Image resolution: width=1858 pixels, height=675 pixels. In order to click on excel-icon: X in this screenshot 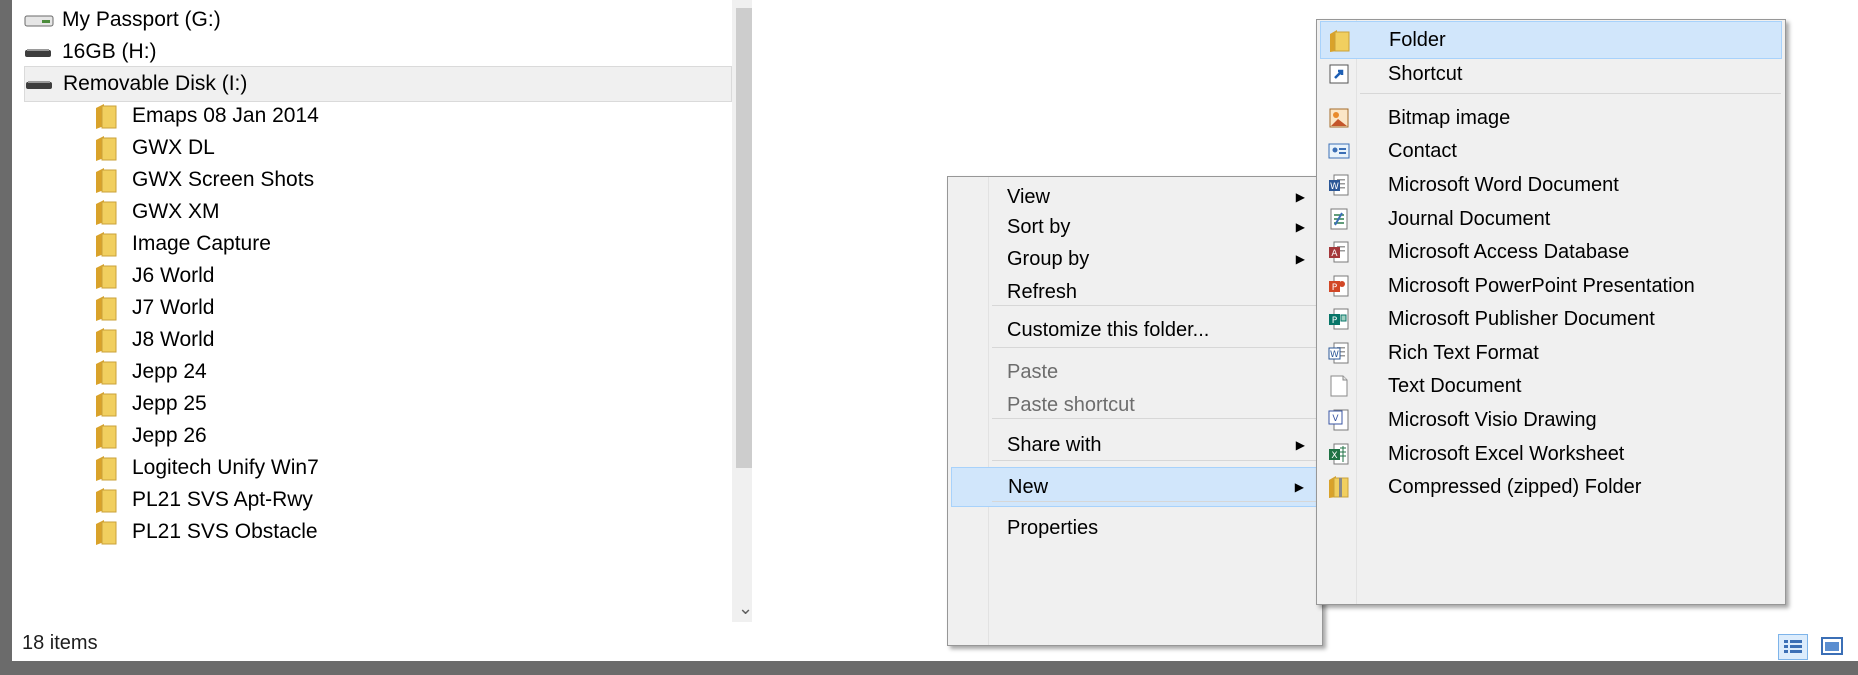, I will do `click(1339, 454)`.